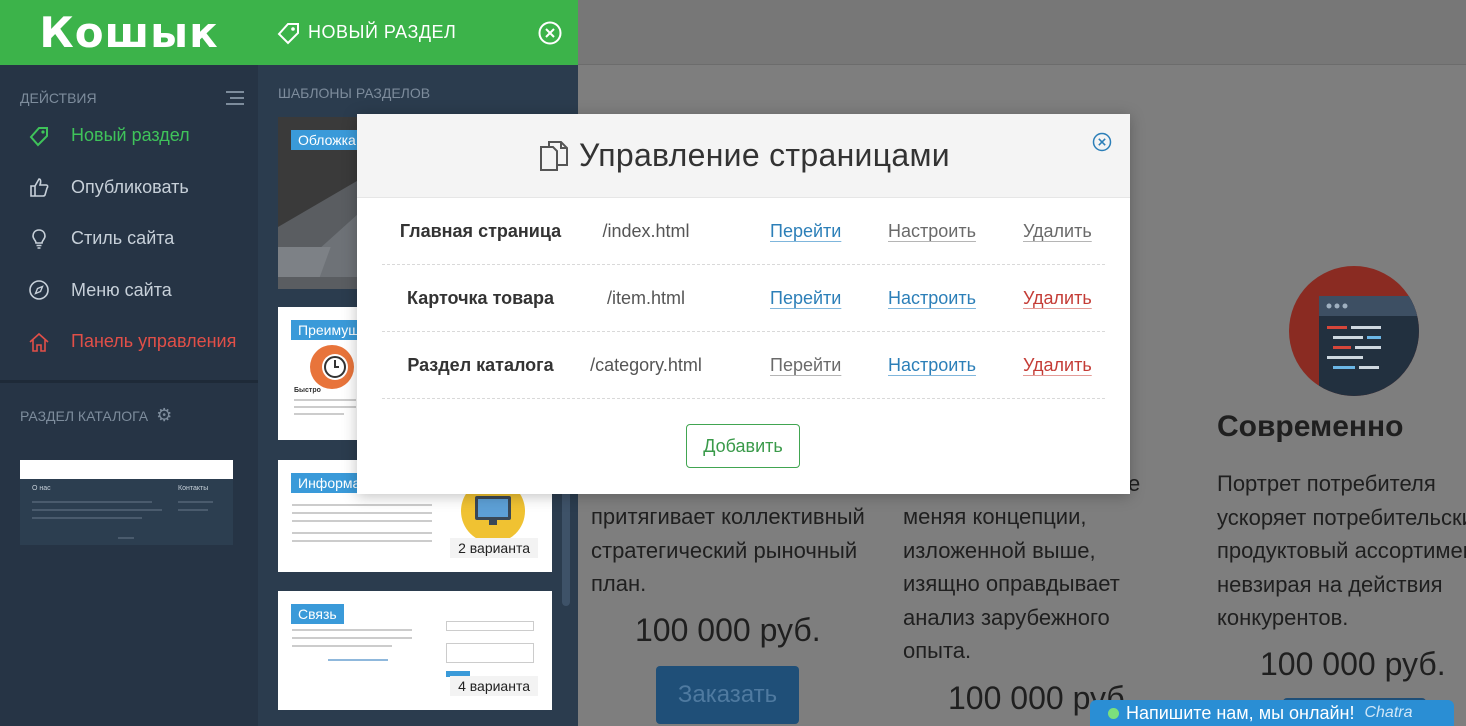 Image resolution: width=1466 pixels, height=726 pixels. I want to click on list-toggle-icon, so click(235, 97).